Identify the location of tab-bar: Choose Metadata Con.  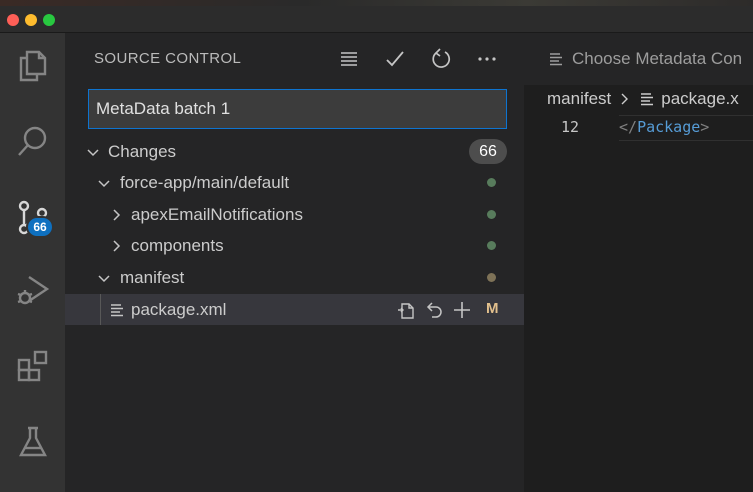
(638, 59).